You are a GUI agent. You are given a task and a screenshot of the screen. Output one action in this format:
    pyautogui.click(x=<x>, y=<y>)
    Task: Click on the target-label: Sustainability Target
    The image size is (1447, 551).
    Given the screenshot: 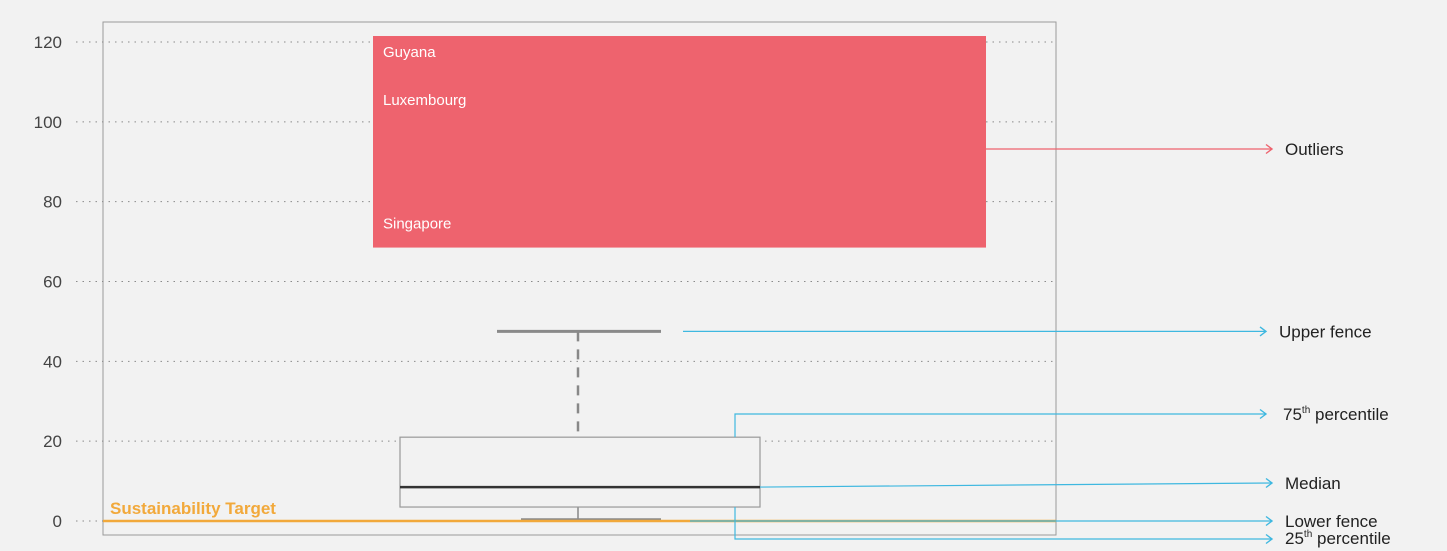 What is the action you would take?
    pyautogui.click(x=193, y=508)
    